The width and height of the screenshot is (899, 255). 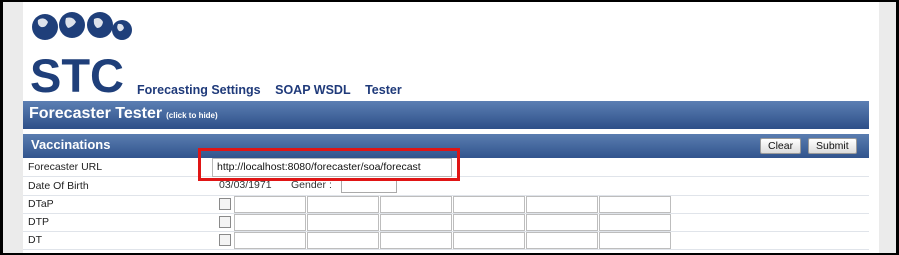 I want to click on vaccine-name: DTaP, so click(x=41, y=204).